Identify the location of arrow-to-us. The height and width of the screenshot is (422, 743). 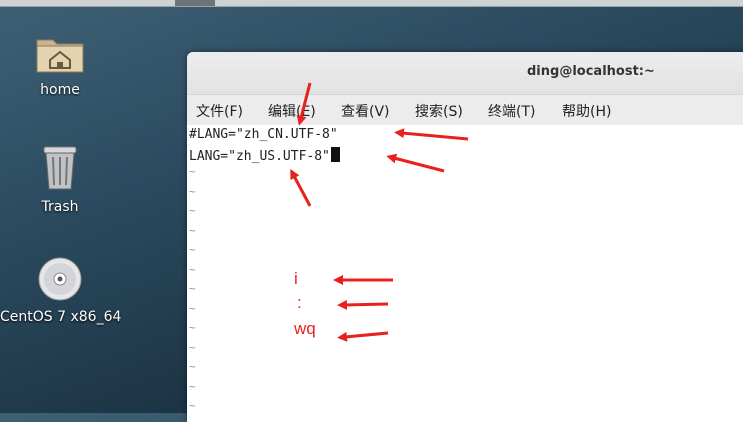
(301, 187).